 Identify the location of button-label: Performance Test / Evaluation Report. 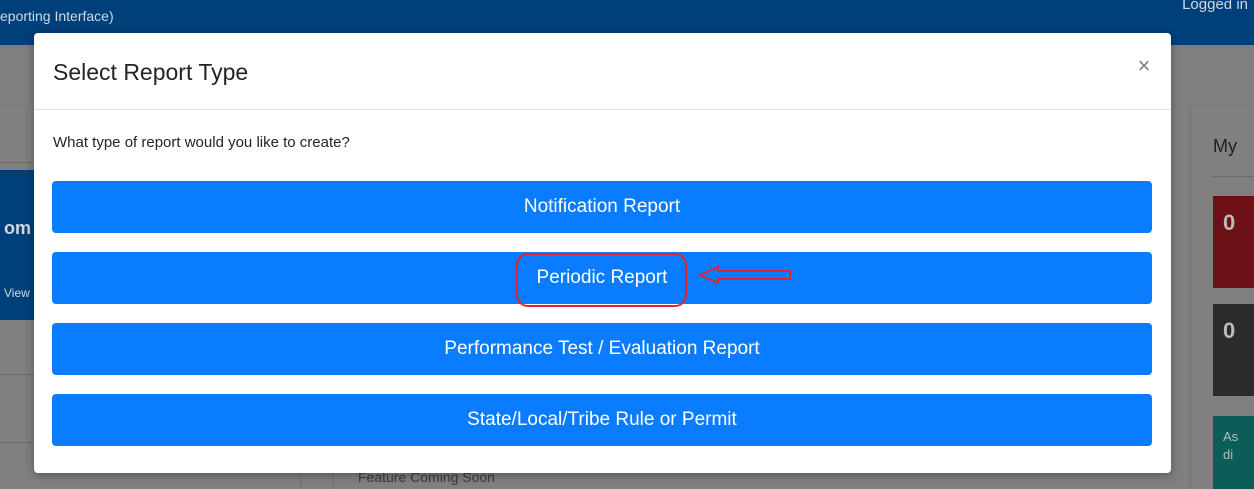
(602, 348).